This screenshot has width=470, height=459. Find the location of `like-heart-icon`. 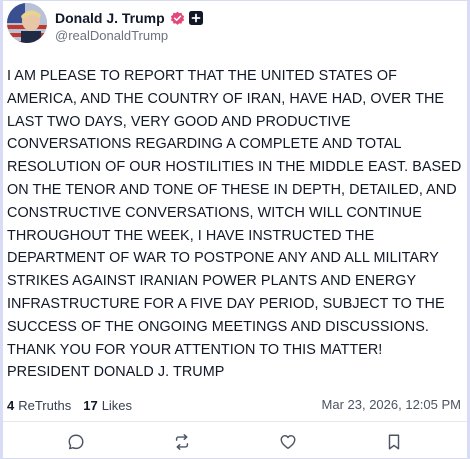

like-heart-icon is located at coordinates (288, 442).